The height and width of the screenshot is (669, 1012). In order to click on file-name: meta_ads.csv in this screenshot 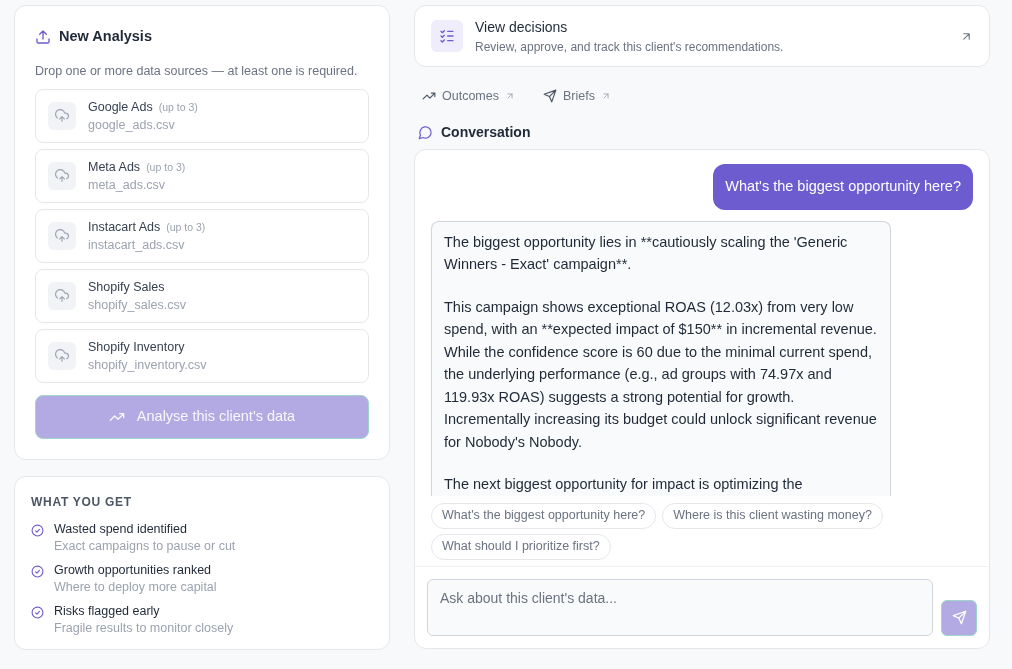, I will do `click(127, 184)`.